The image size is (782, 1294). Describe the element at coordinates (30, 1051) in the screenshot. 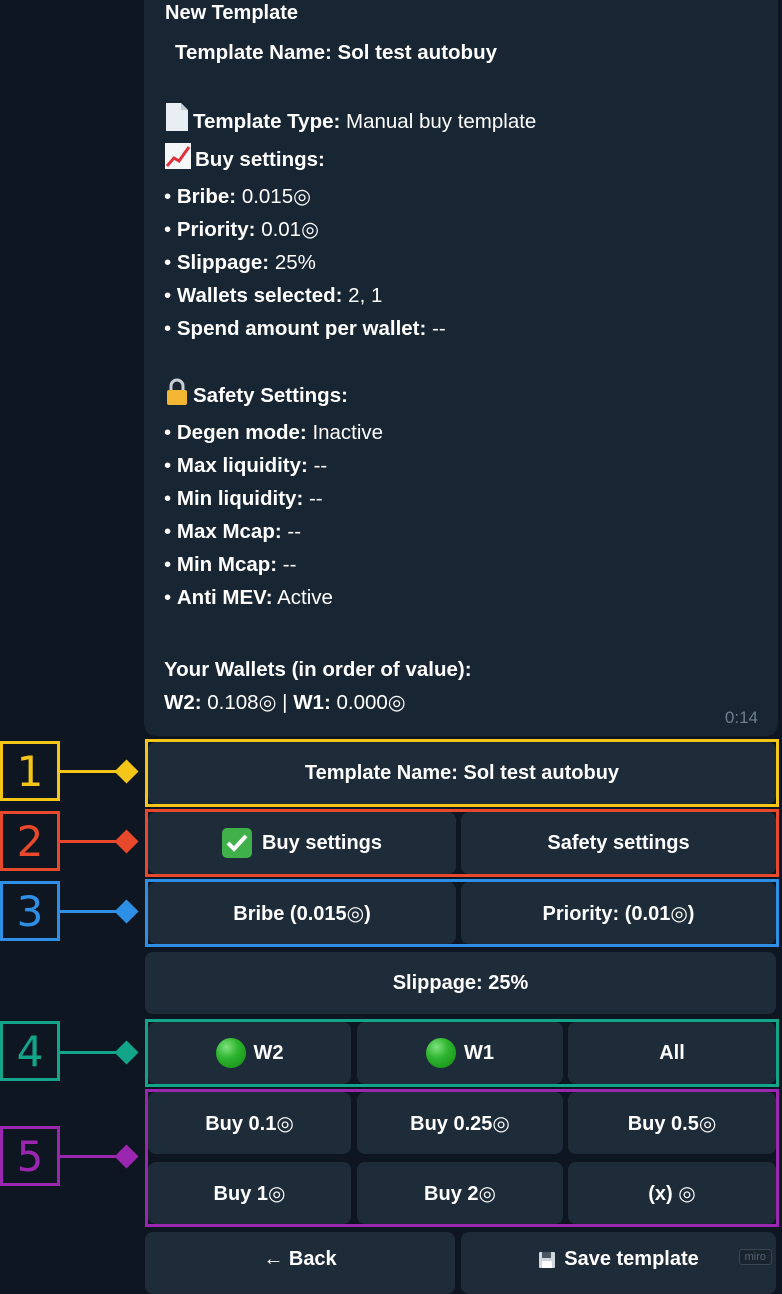

I see `annotation-label-4: 4` at that location.